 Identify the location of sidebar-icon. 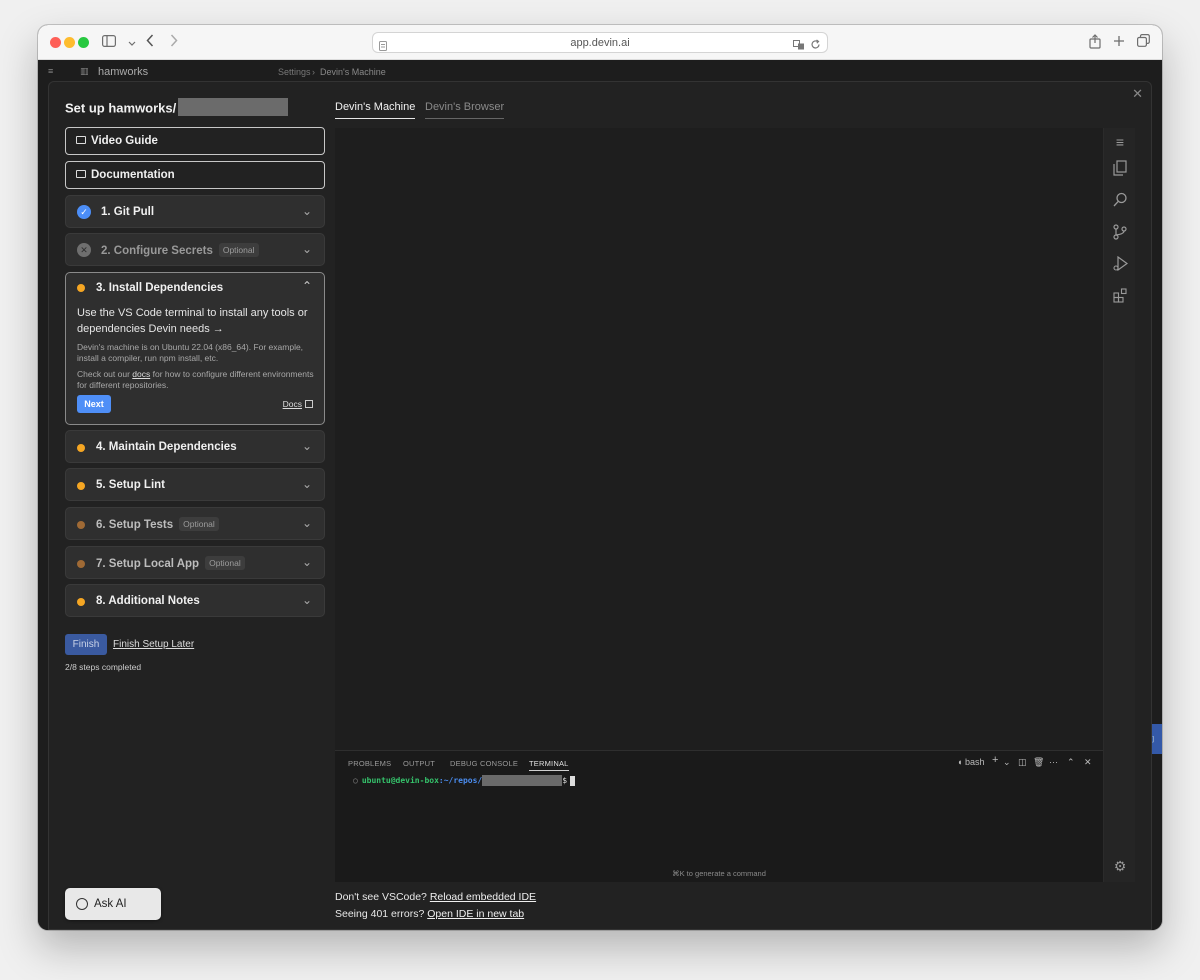
(109, 42).